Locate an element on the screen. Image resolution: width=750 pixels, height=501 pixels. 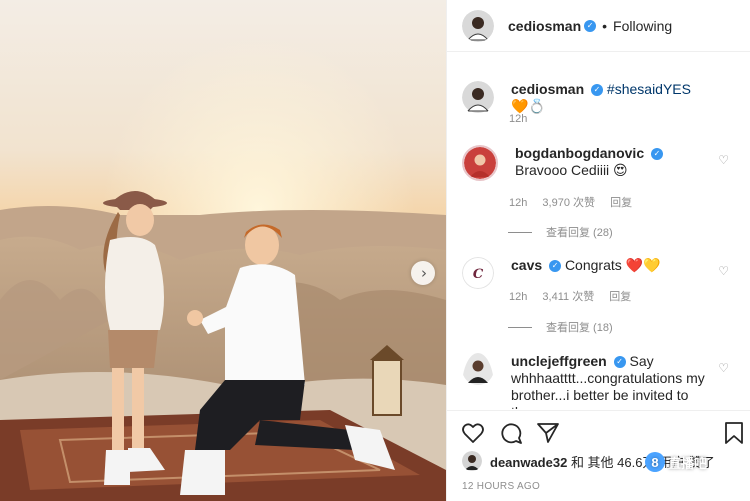
bookmark-icon is located at coordinates (734, 435).